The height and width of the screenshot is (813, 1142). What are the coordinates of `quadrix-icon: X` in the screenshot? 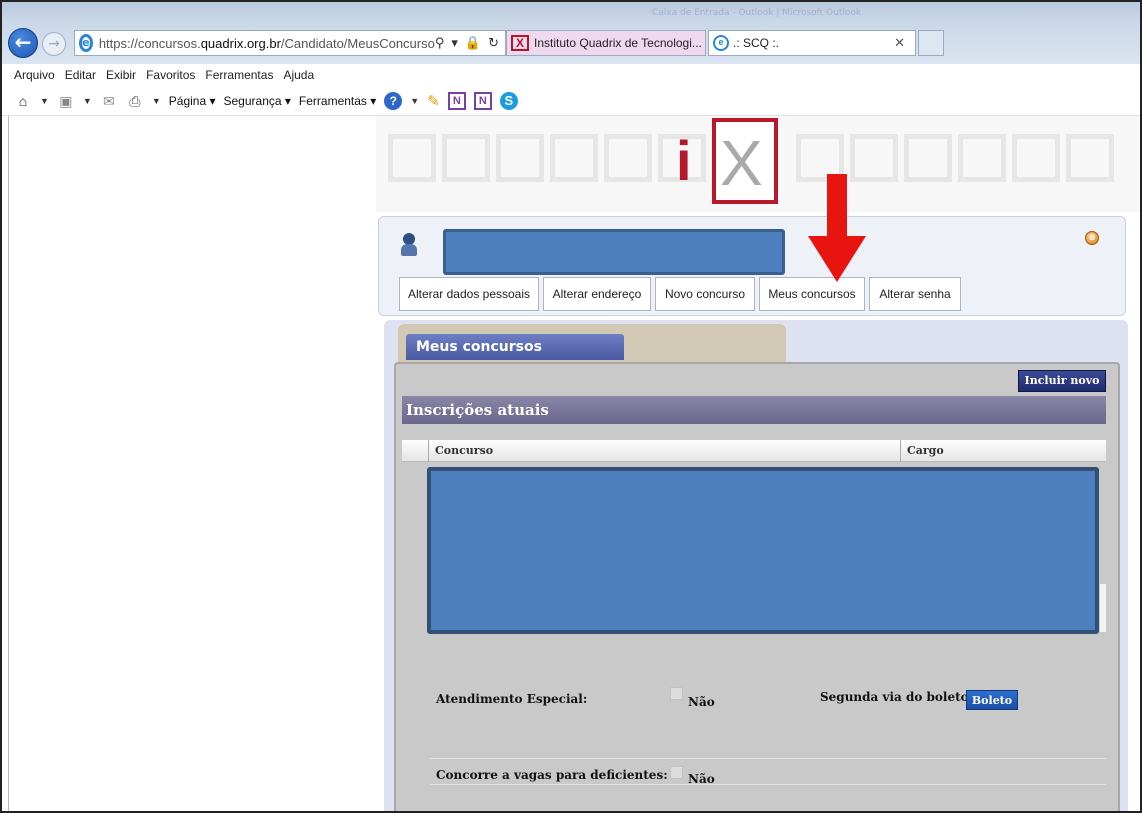 It's located at (520, 43).